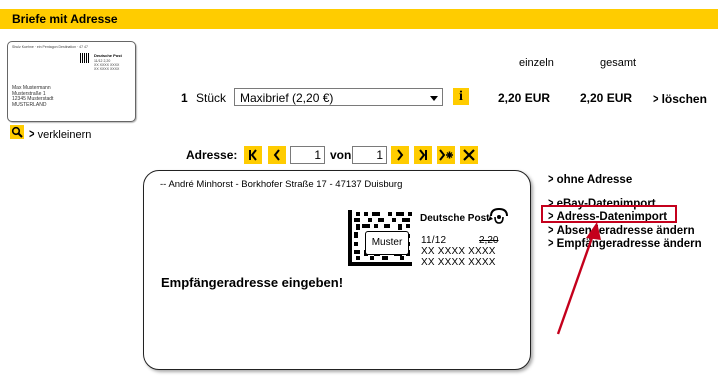 Image resolution: width=718 pixels, height=390 pixels. What do you see at coordinates (29, 104) in the screenshot?
I see `thumbnail-address-line: MUSTERLAND` at bounding box center [29, 104].